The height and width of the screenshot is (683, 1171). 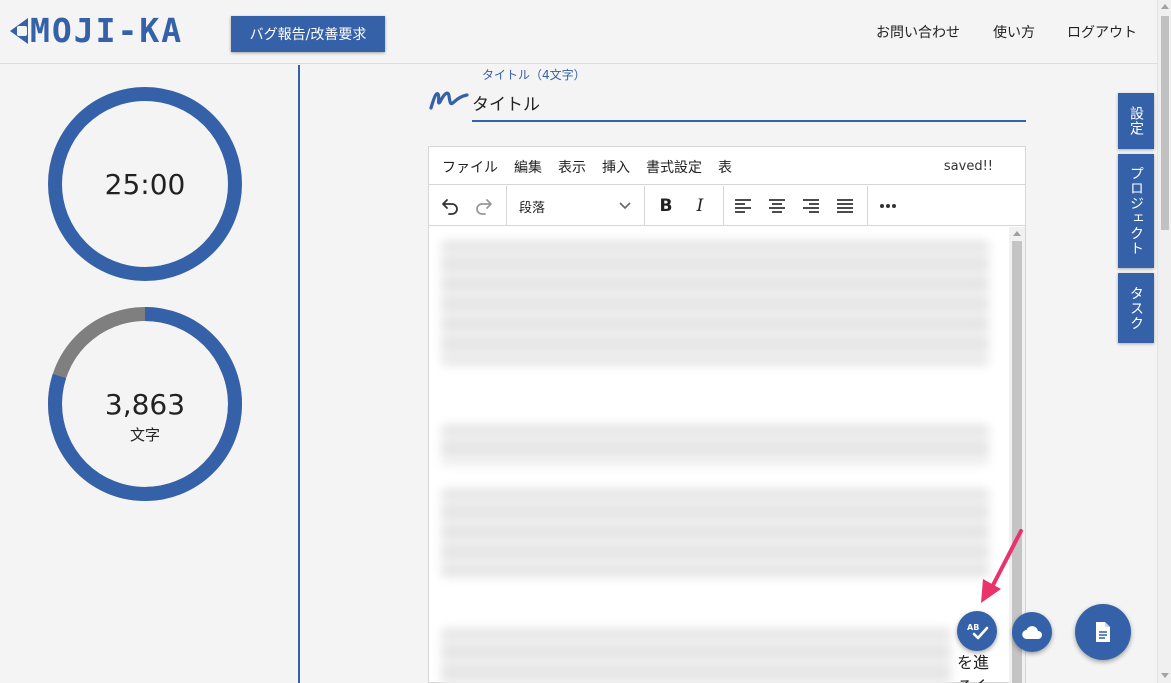 I want to click on cloud-save-button, so click(x=1032, y=632).